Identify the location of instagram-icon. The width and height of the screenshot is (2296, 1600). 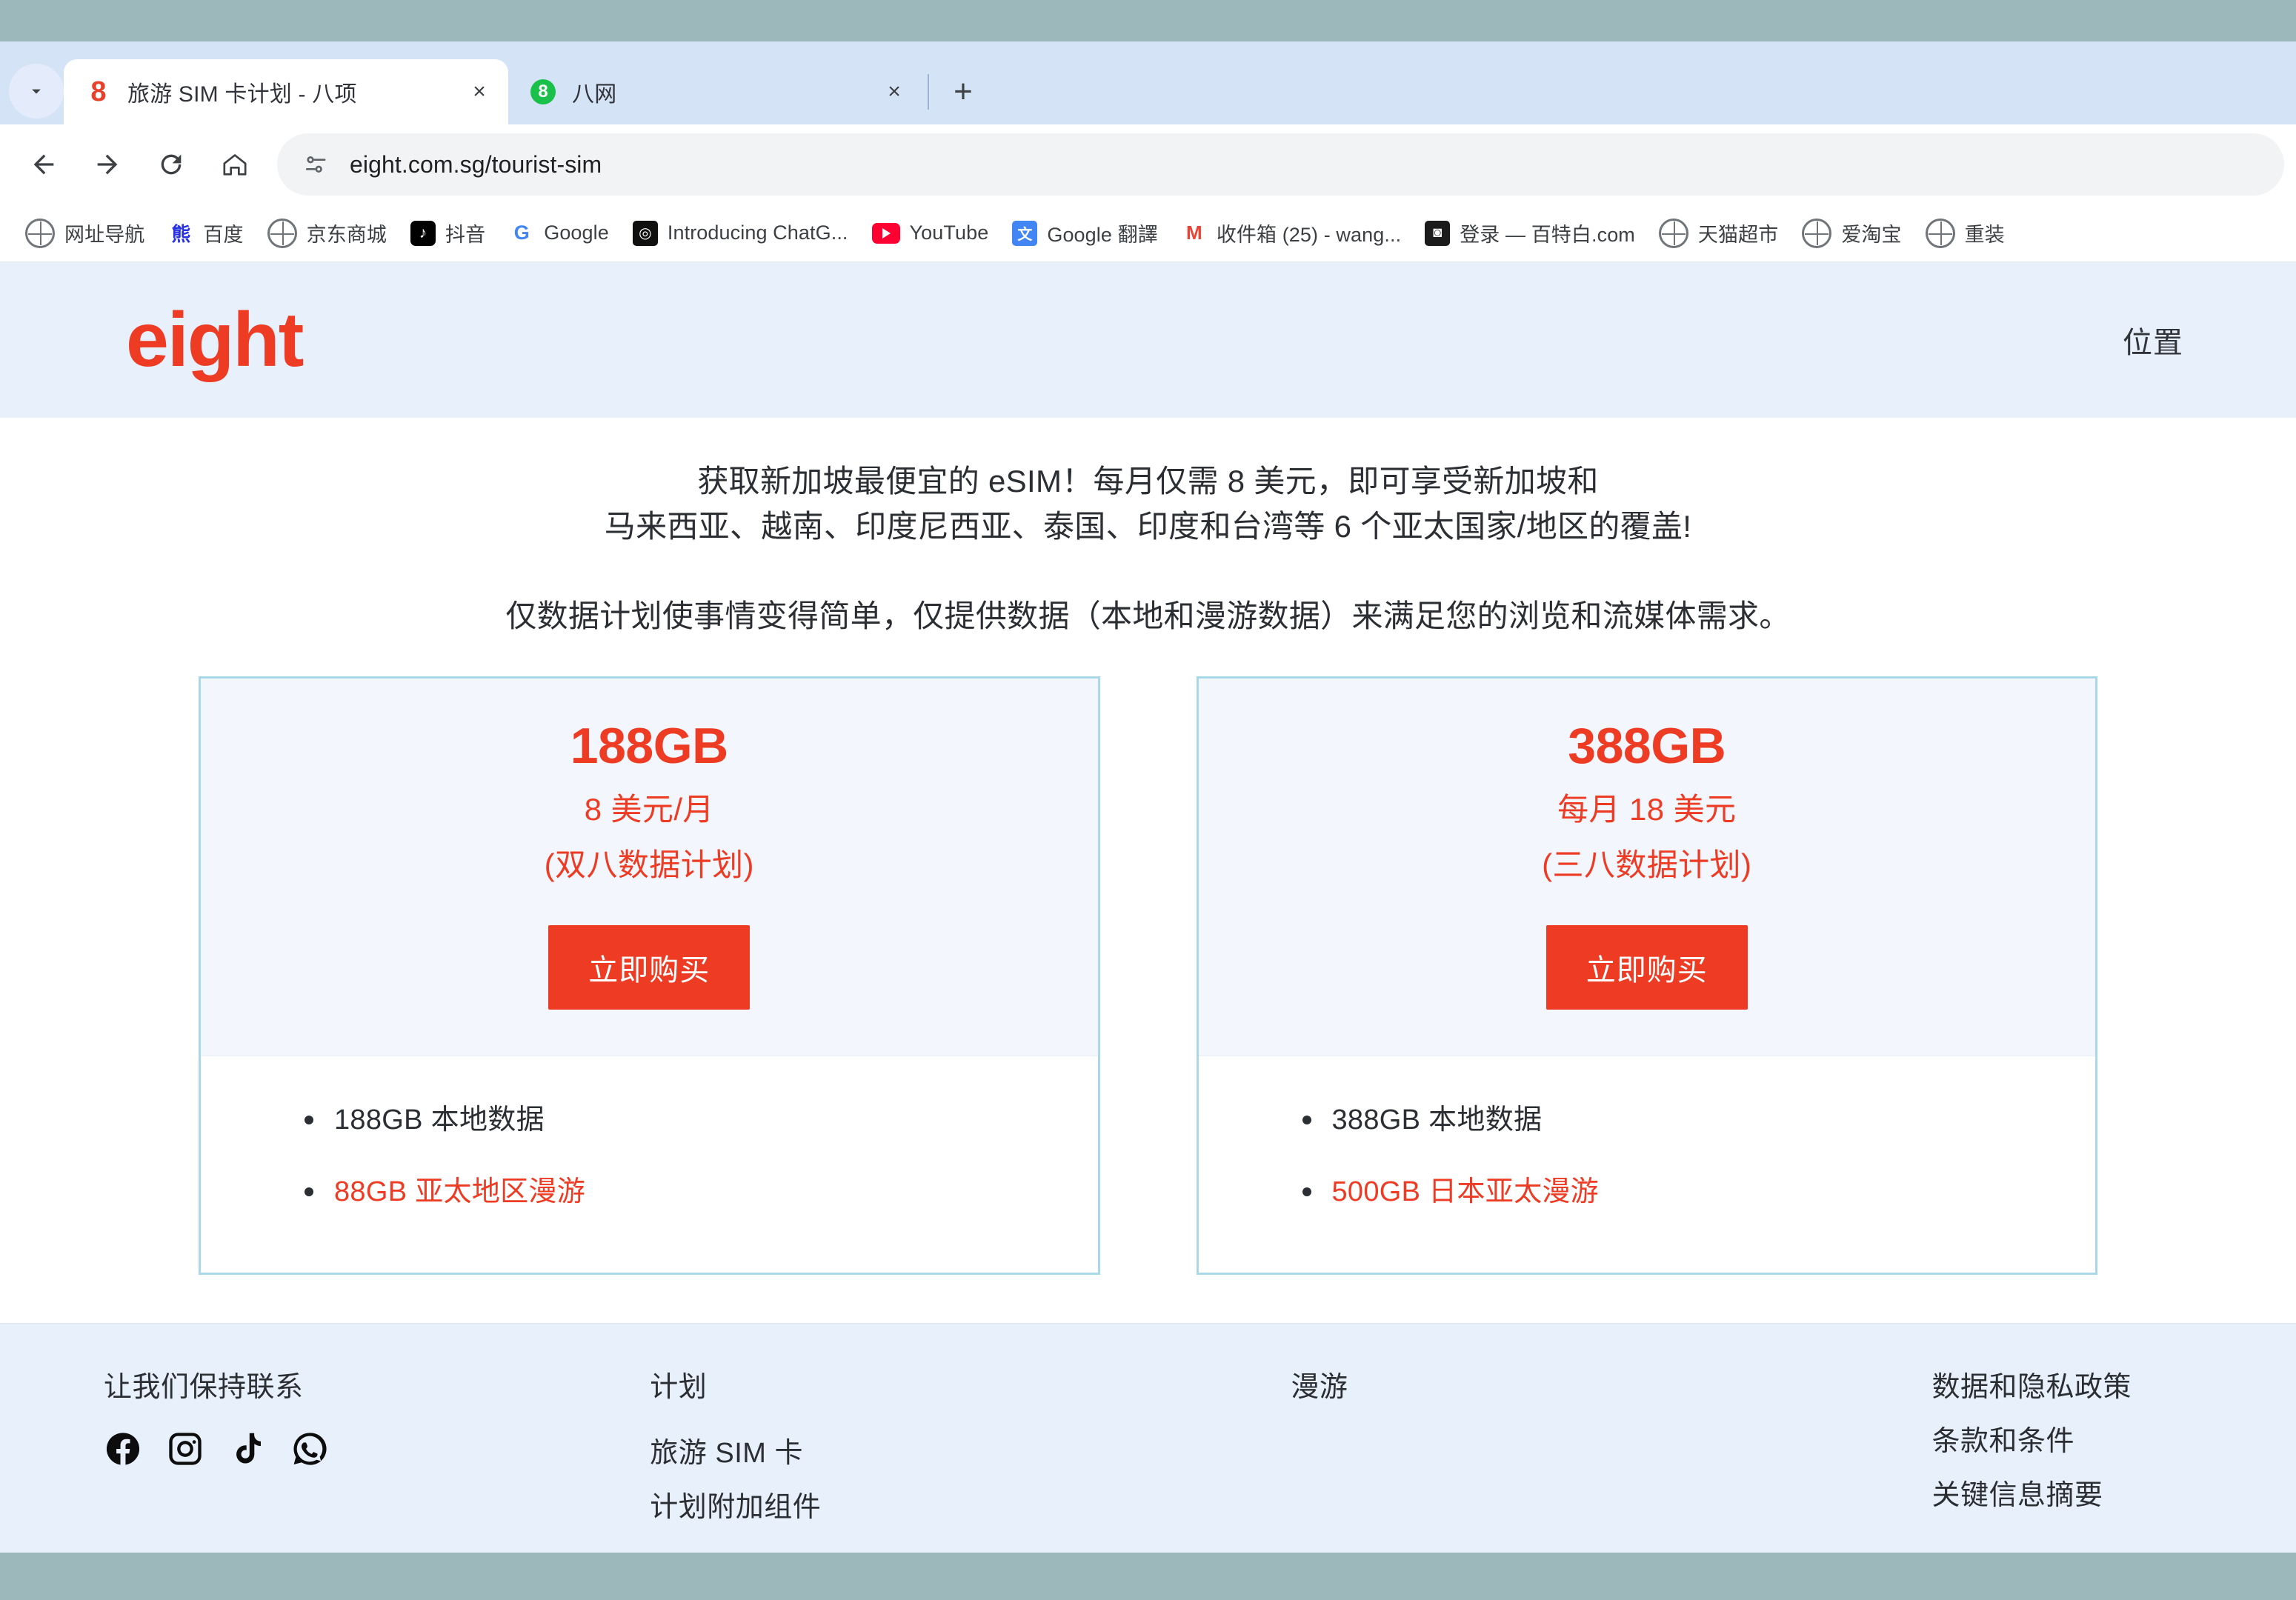
(185, 1449).